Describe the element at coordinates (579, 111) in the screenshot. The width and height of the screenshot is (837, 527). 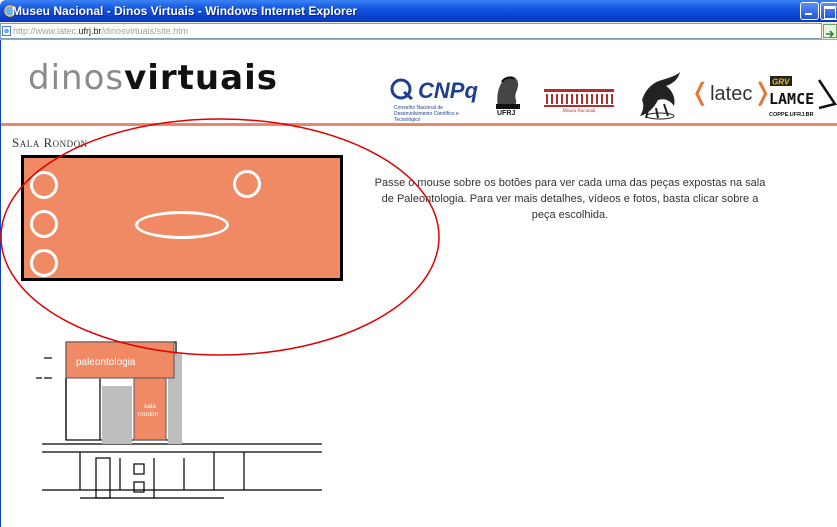
I see `museu-nacional-text: Museu Nacional` at that location.